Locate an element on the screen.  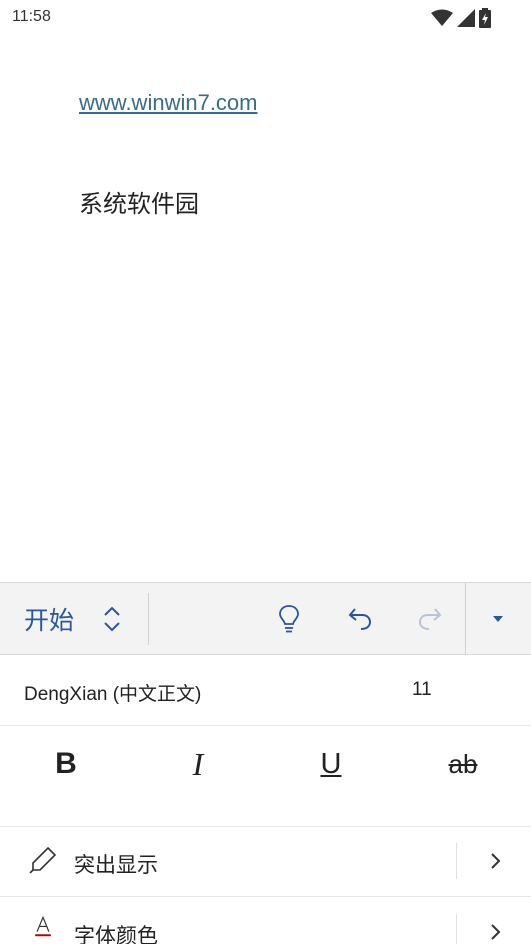
strikethrough-button: ab is located at coordinates (463, 764).